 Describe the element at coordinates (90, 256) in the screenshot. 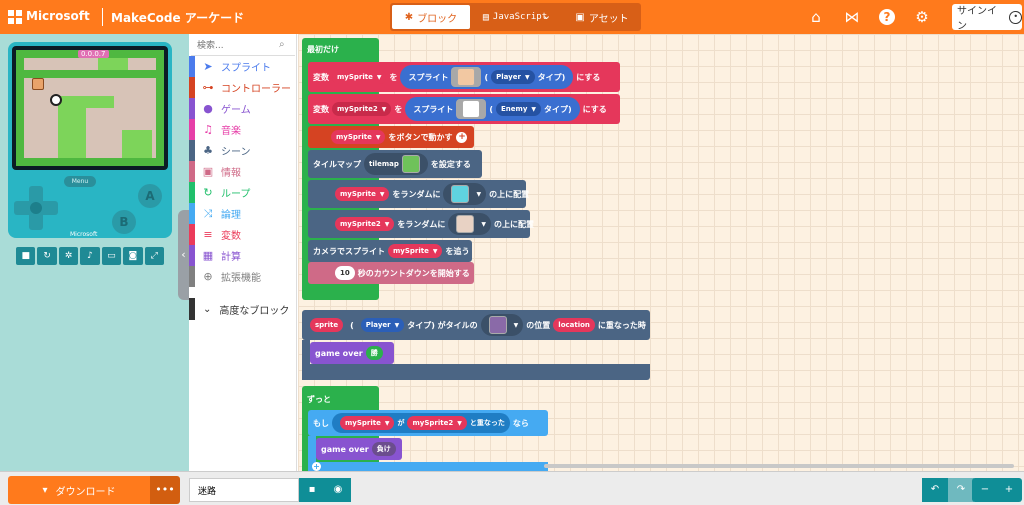

I see `sound-icon: ♪` at that location.